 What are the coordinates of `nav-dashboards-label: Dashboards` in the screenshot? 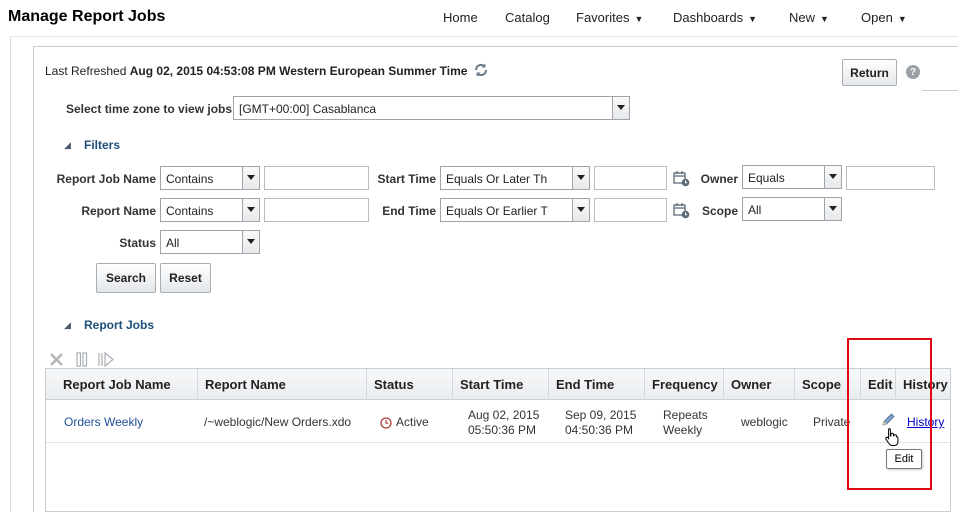 It's located at (708, 17).